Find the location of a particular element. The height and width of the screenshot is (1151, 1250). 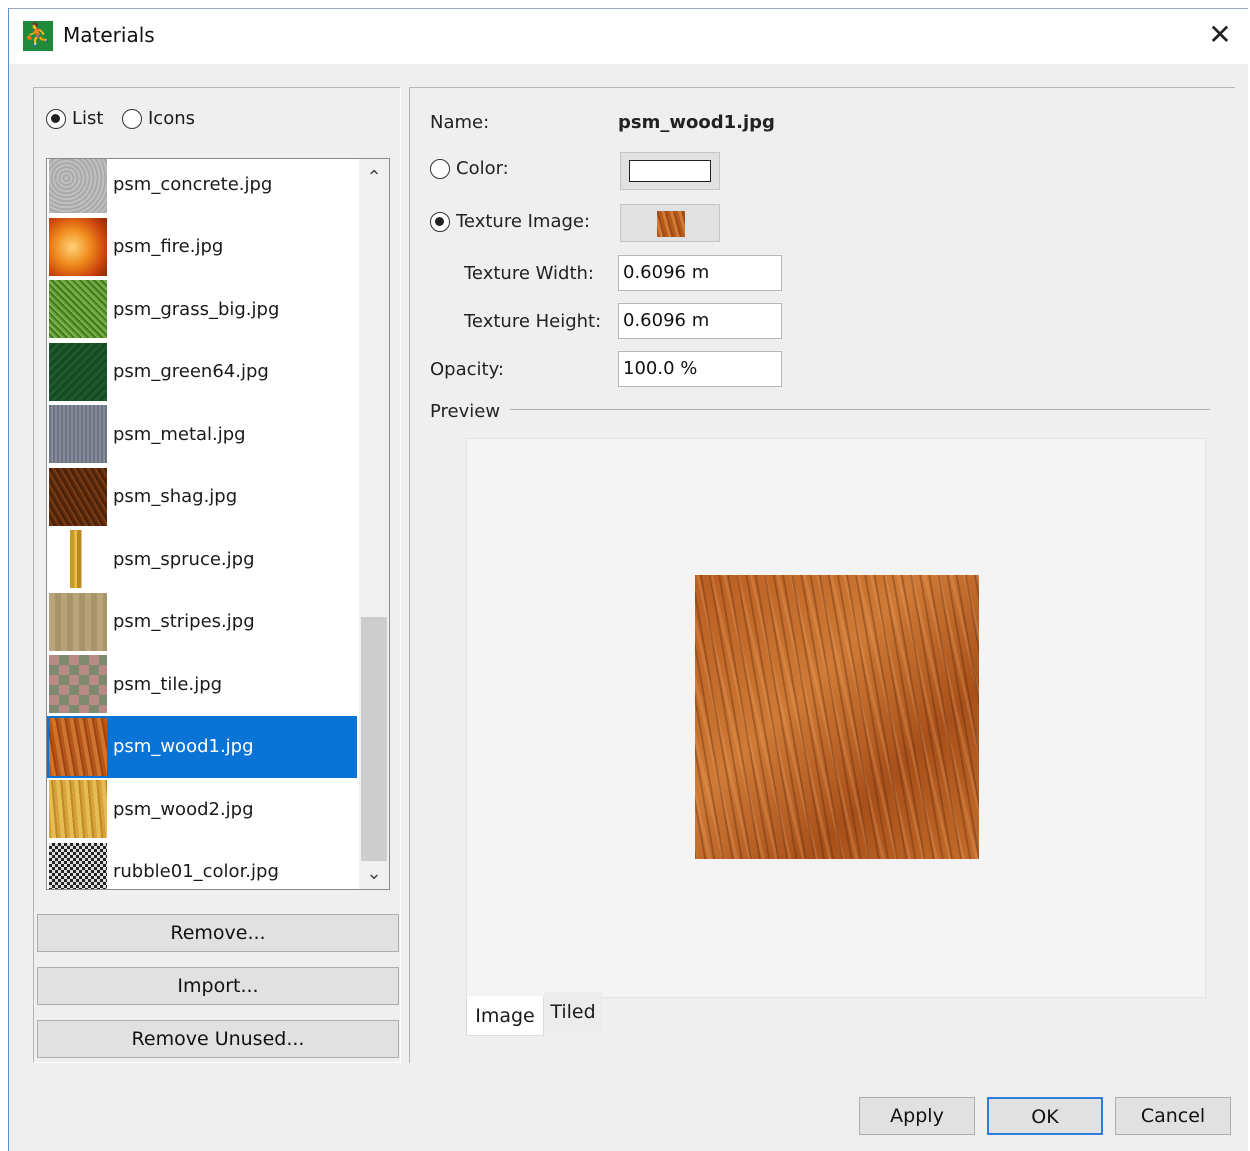

list-item: psm_wood2.jpg is located at coordinates (202, 809).